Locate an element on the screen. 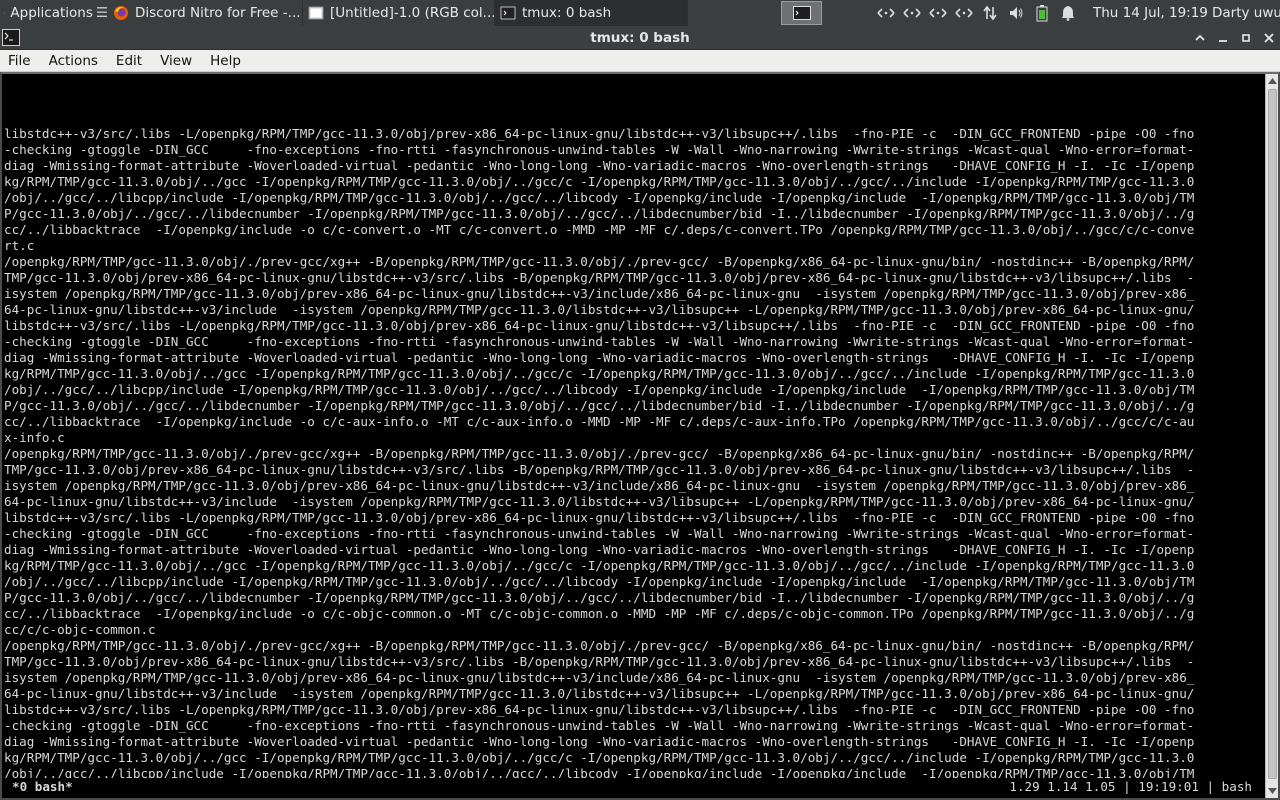 The image size is (1280, 800). taskbar-item-label: tmux: 0 bash is located at coordinates (567, 13).